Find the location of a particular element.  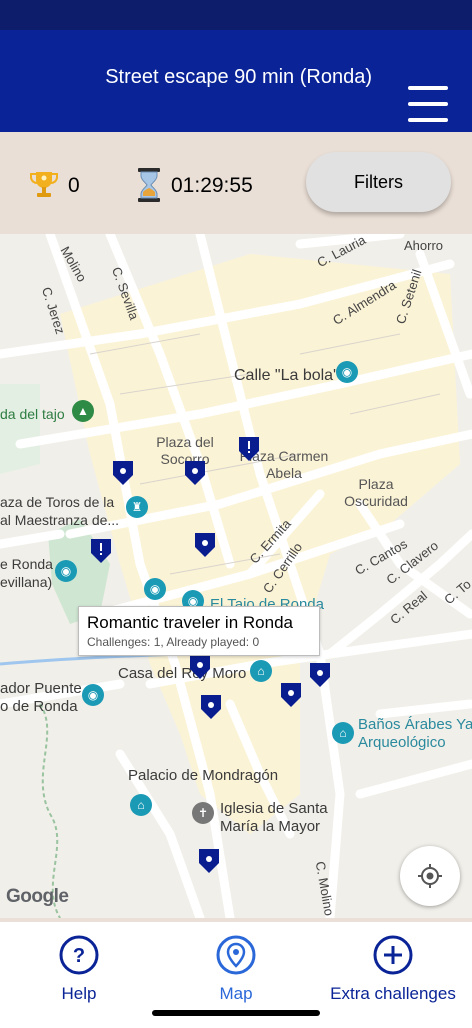

info-window-subtitle: Challenges: 1, Already played: 0 is located at coordinates (173, 642).